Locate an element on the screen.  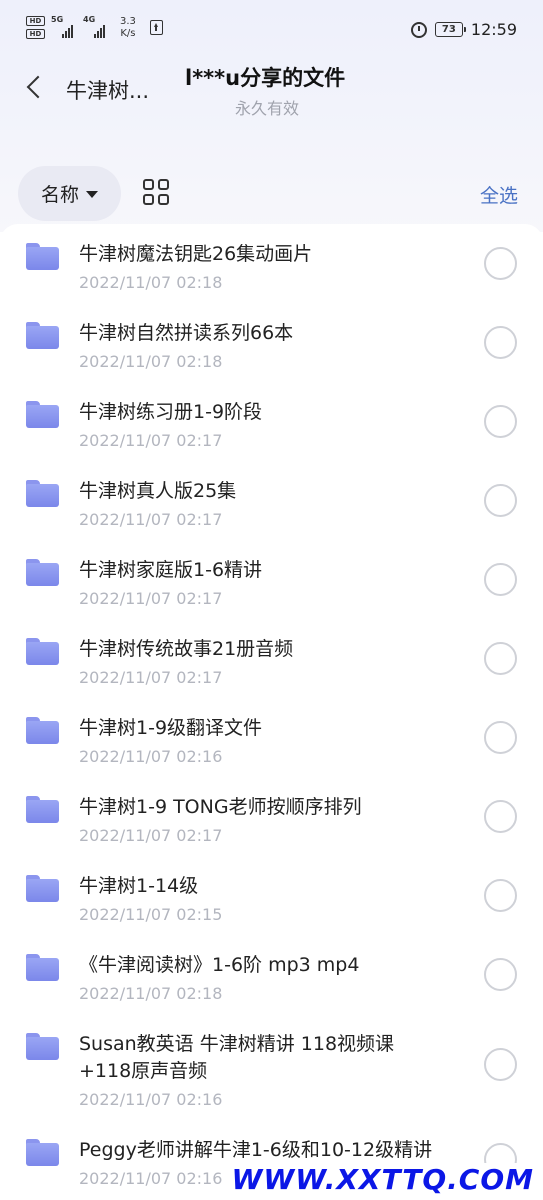
page-subtitle: 永久有效 is located at coordinates (267, 108).